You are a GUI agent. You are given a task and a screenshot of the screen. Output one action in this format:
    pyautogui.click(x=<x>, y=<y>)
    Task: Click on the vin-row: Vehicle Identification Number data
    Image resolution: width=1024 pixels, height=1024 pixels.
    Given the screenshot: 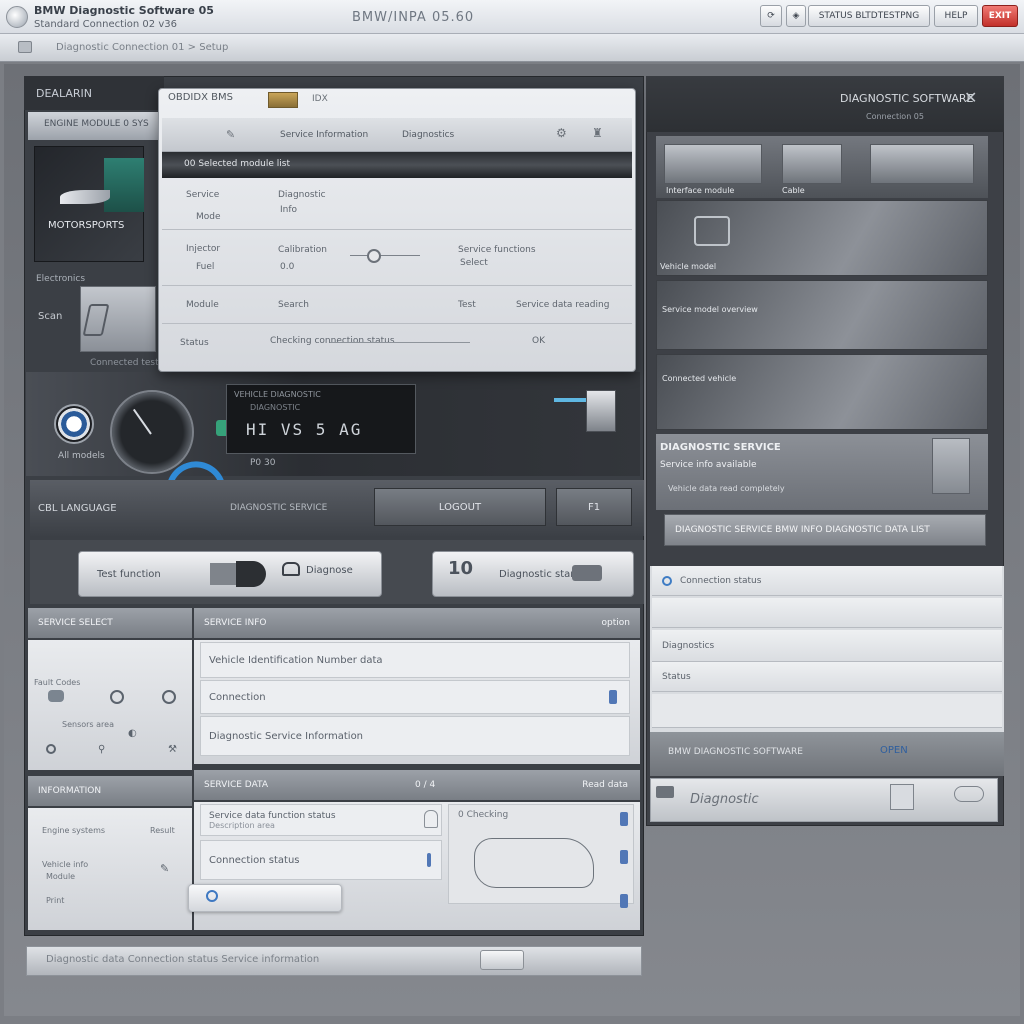 What is the action you would take?
    pyautogui.click(x=415, y=660)
    